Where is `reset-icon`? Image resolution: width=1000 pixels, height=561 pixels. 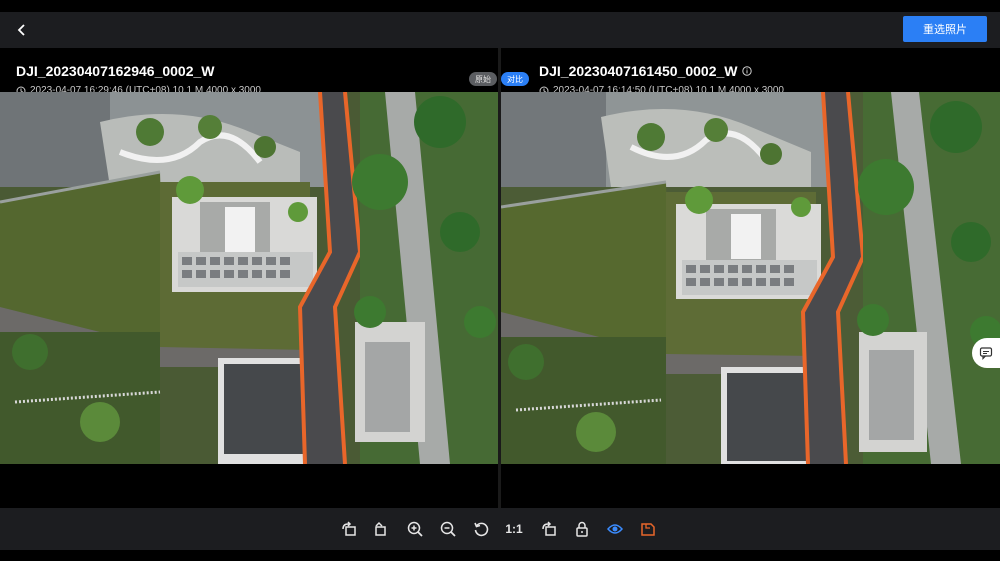 reset-icon is located at coordinates (481, 529).